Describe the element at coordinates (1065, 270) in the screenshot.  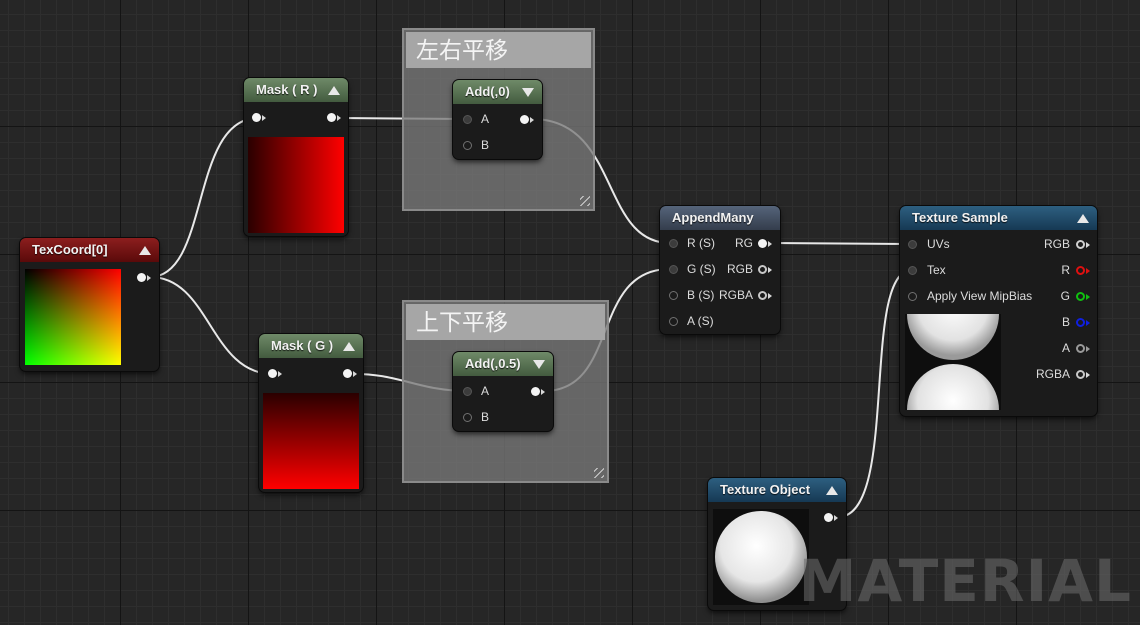
I see `pin-label: R` at that location.